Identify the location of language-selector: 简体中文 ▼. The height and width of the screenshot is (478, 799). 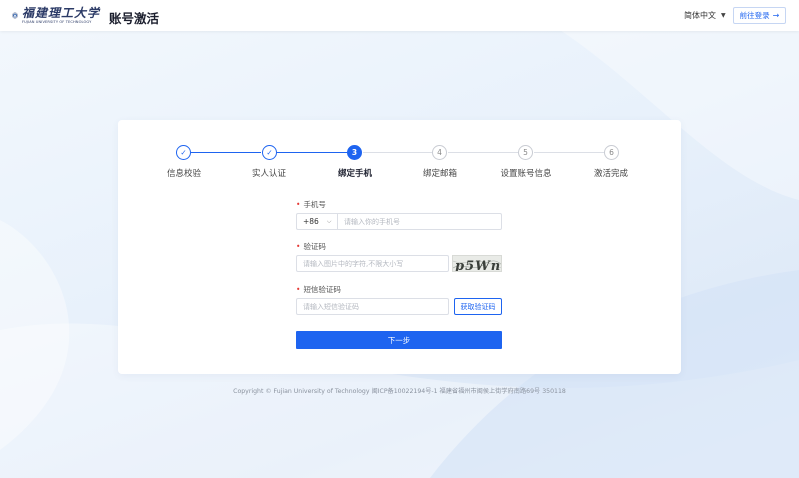
(705, 15).